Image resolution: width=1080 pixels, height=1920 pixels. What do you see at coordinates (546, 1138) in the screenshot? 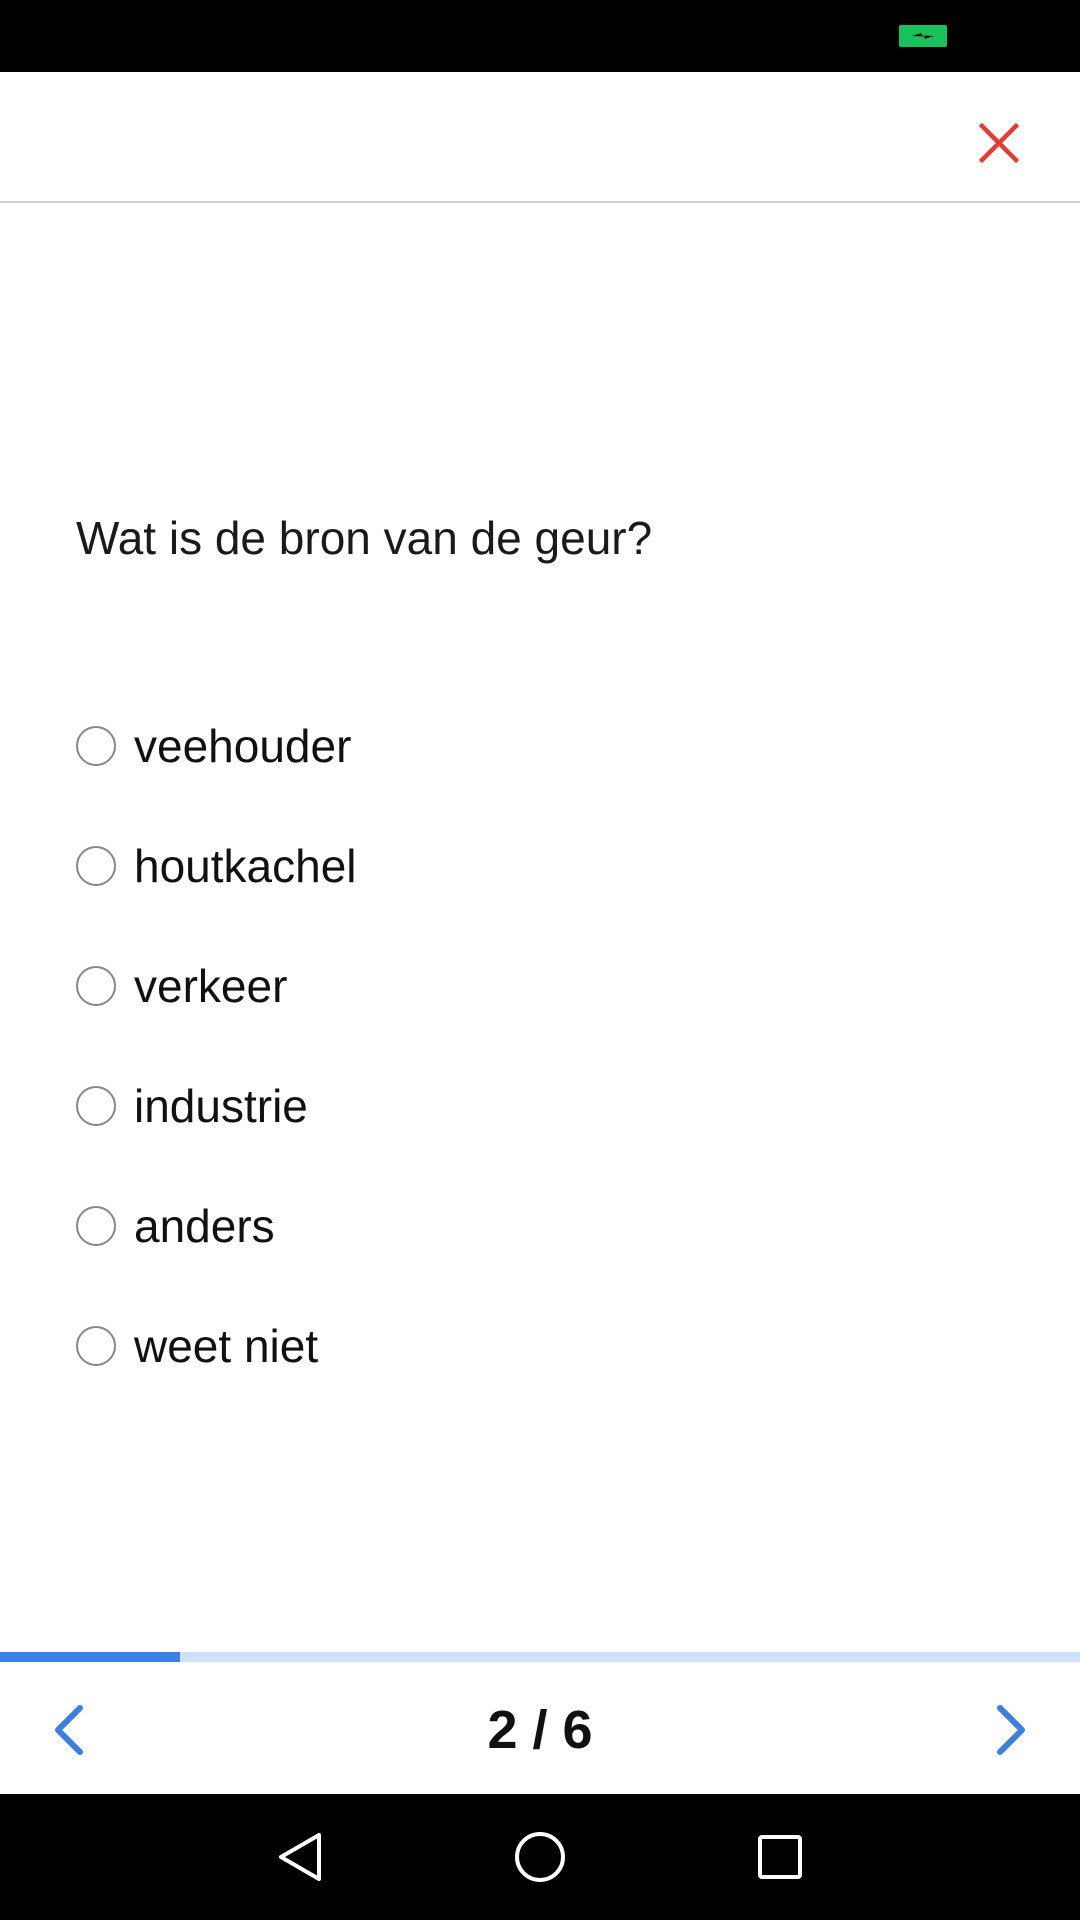
I see `answer-option: industrie` at bounding box center [546, 1138].